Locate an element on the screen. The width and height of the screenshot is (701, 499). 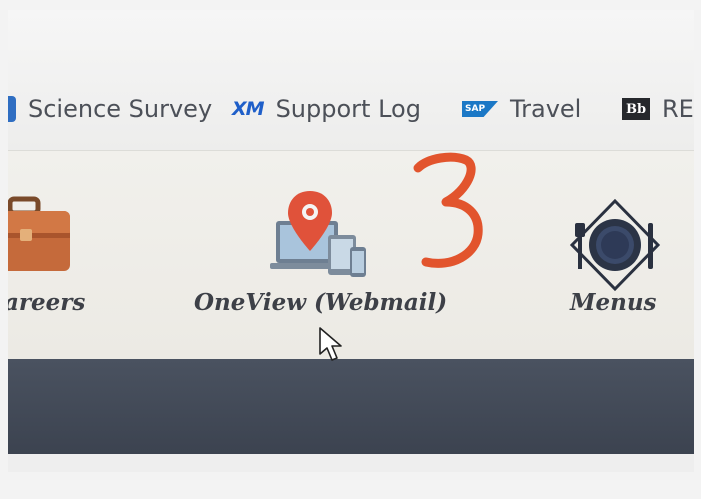
bookmark-travel: SAP Travel is located at coordinates (521, 109).